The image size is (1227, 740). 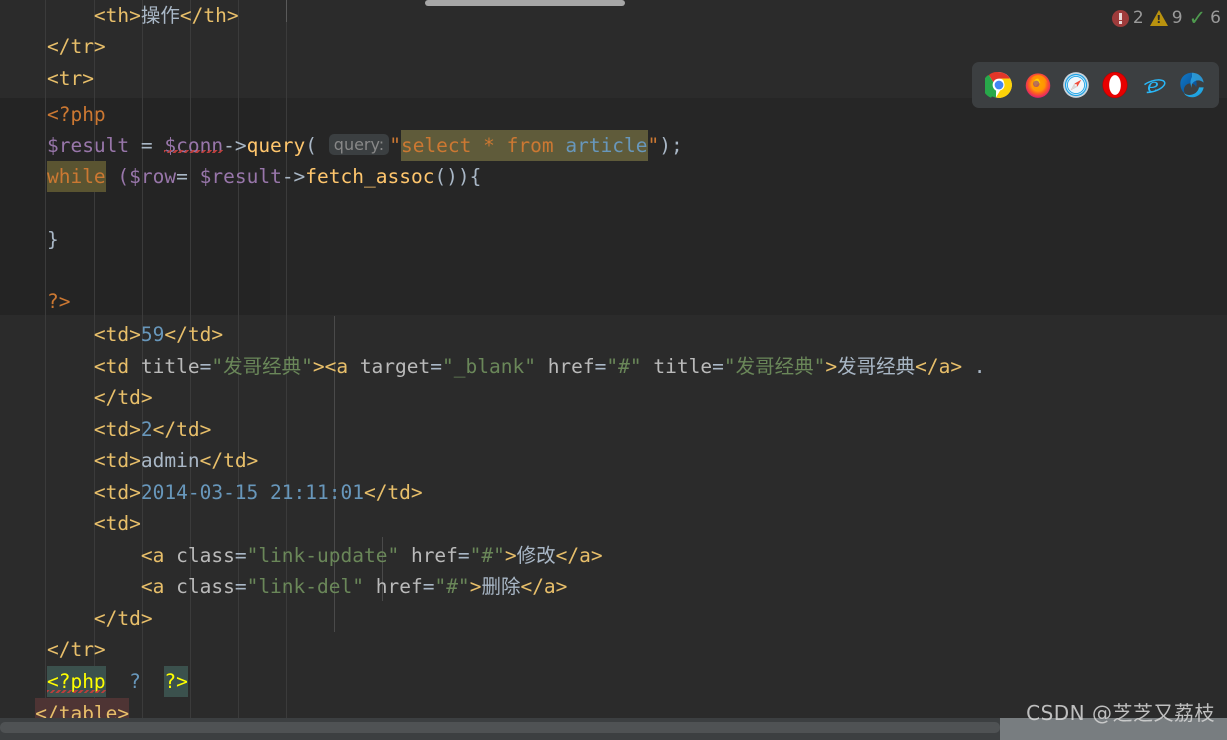 What do you see at coordinates (1120, 18) in the screenshot?
I see `error-circle-icon` at bounding box center [1120, 18].